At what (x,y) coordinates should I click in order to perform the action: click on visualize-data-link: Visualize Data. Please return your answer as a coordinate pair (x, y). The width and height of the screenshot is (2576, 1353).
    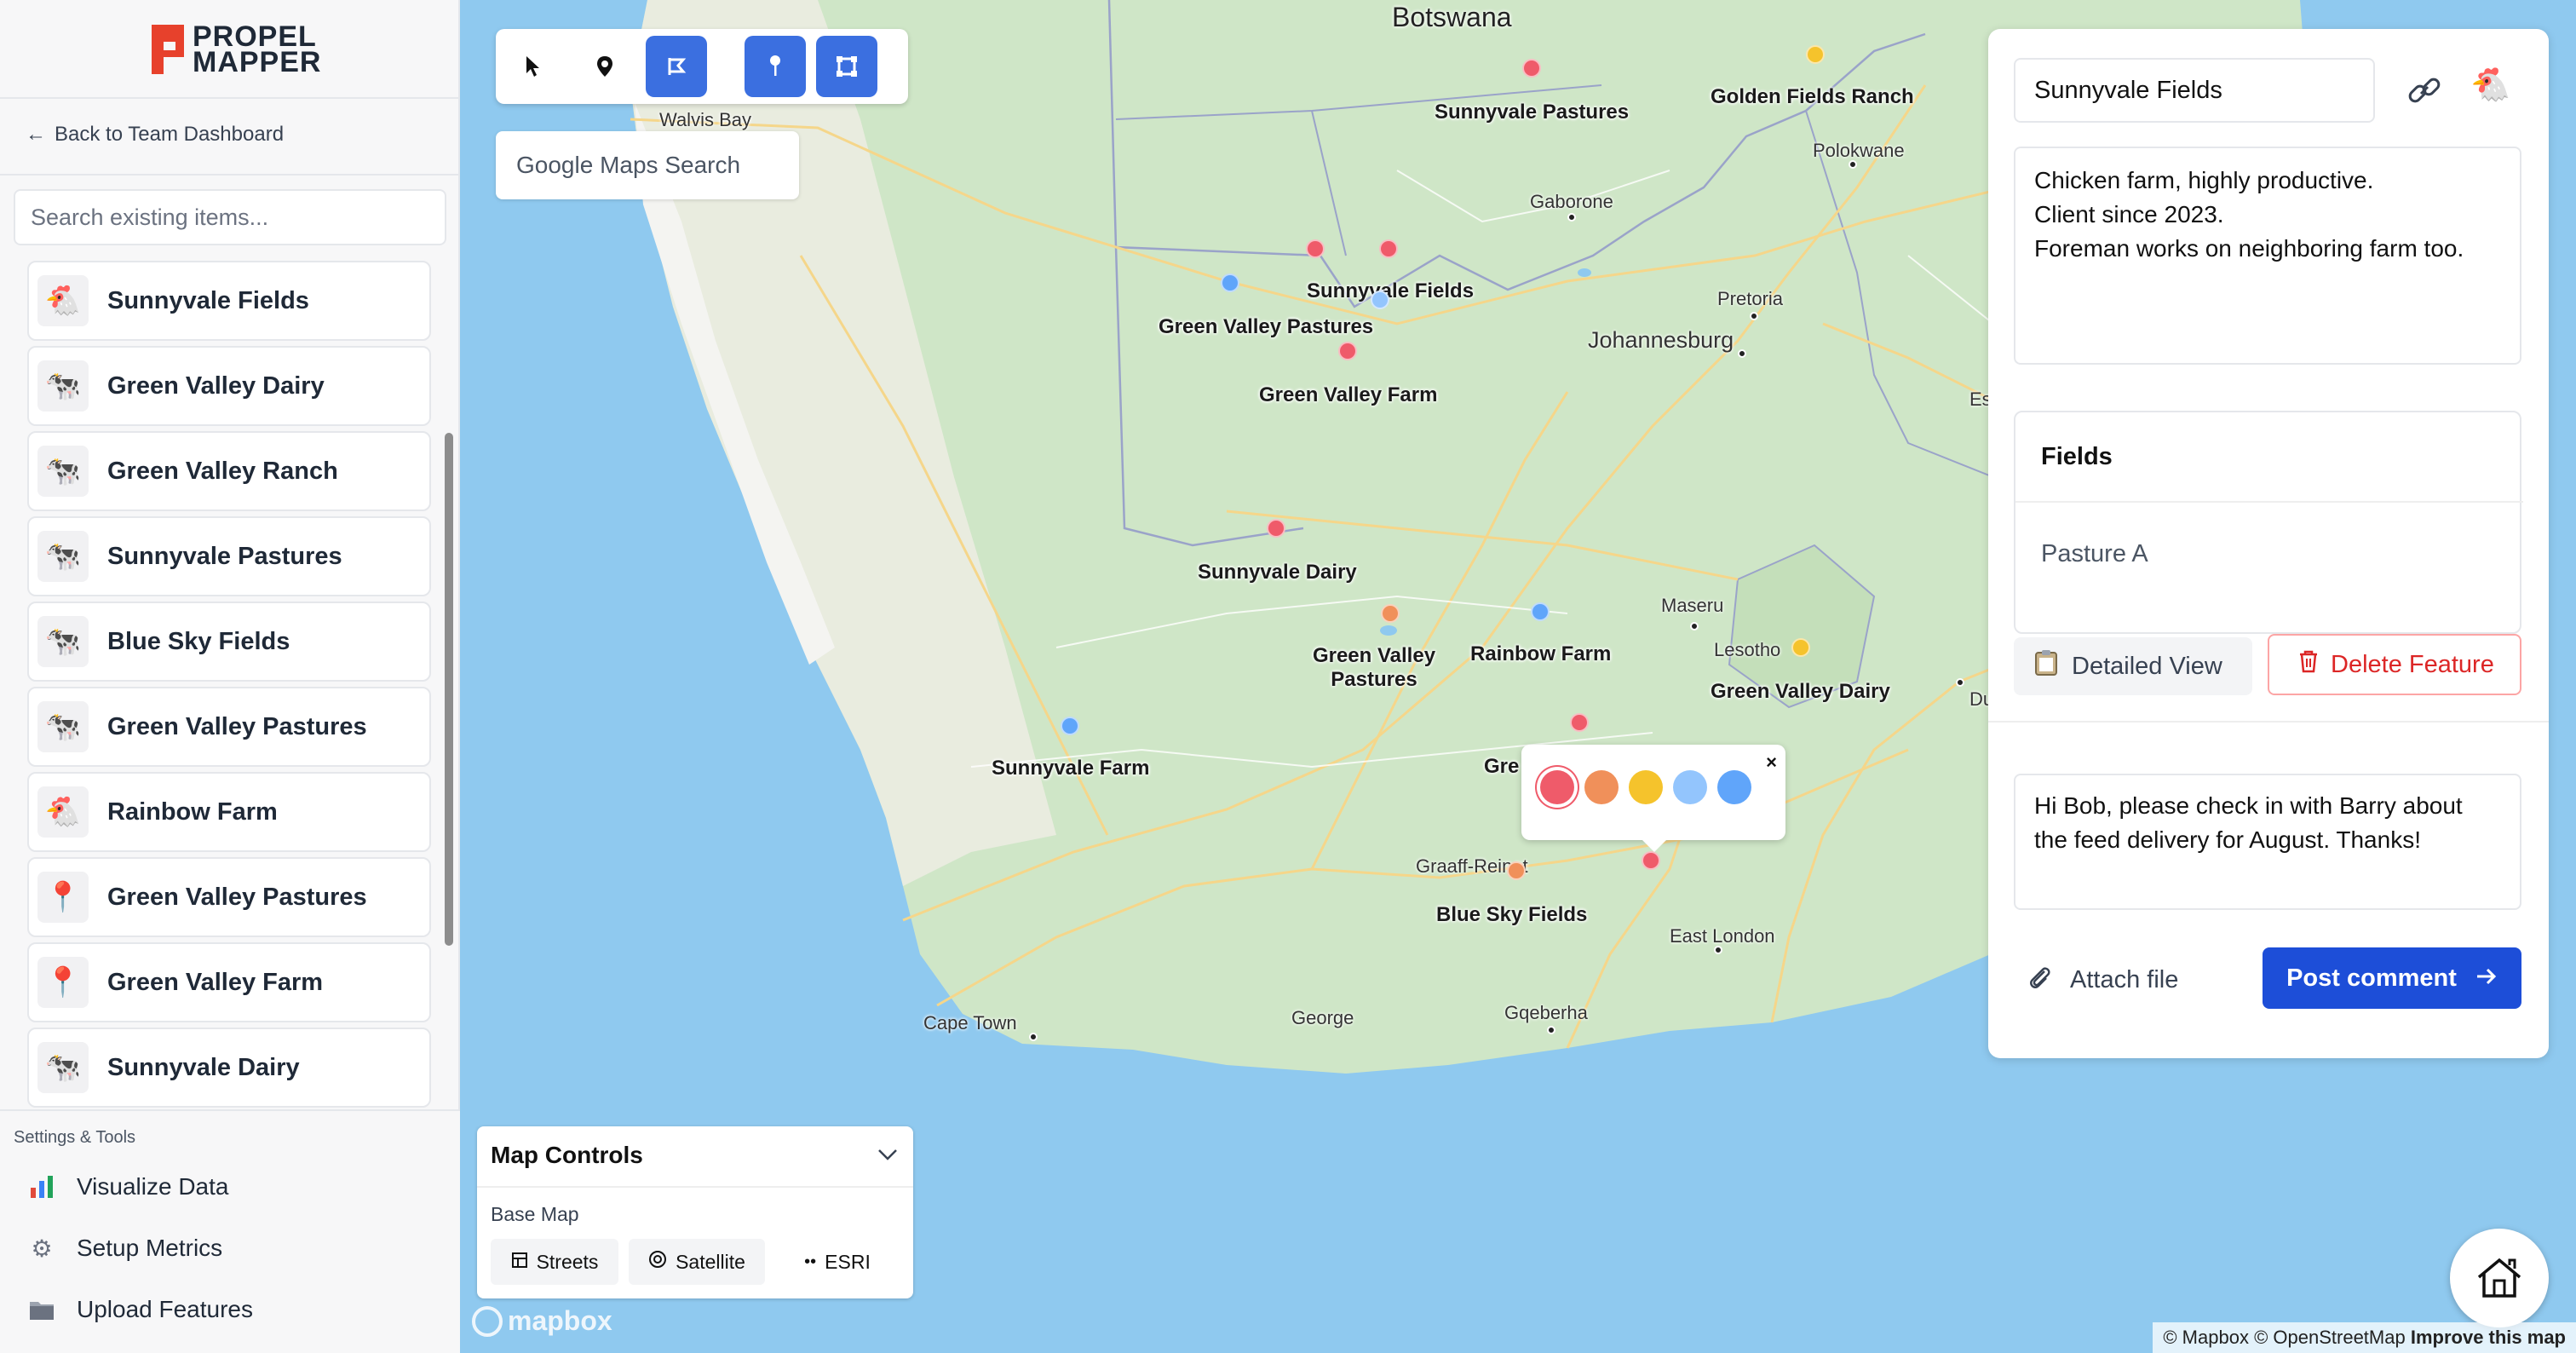
    Looking at the image, I should click on (128, 1186).